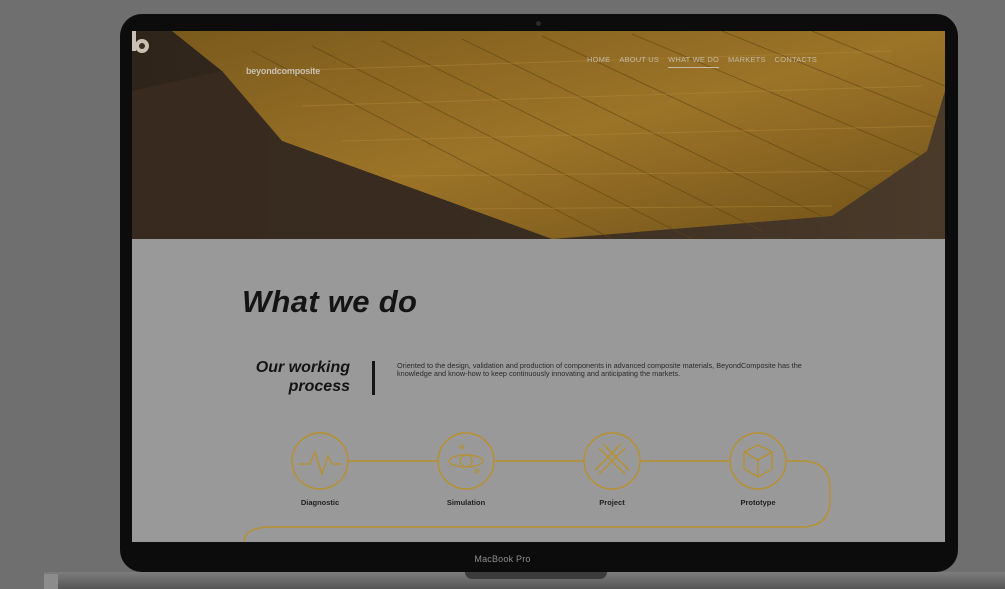 The height and width of the screenshot is (589, 1005). What do you see at coordinates (758, 461) in the screenshot?
I see `cube-icon` at bounding box center [758, 461].